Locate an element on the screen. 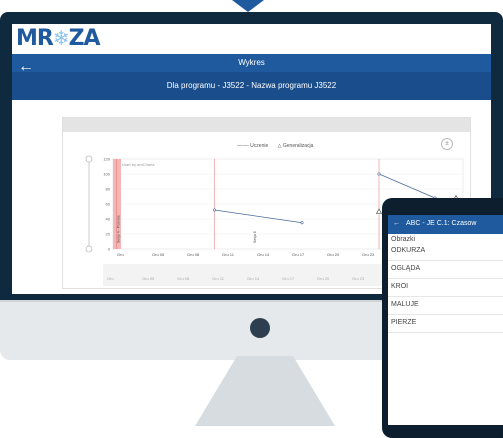 The image size is (503, 438). y-tick-label: 120 is located at coordinates (106, 159).